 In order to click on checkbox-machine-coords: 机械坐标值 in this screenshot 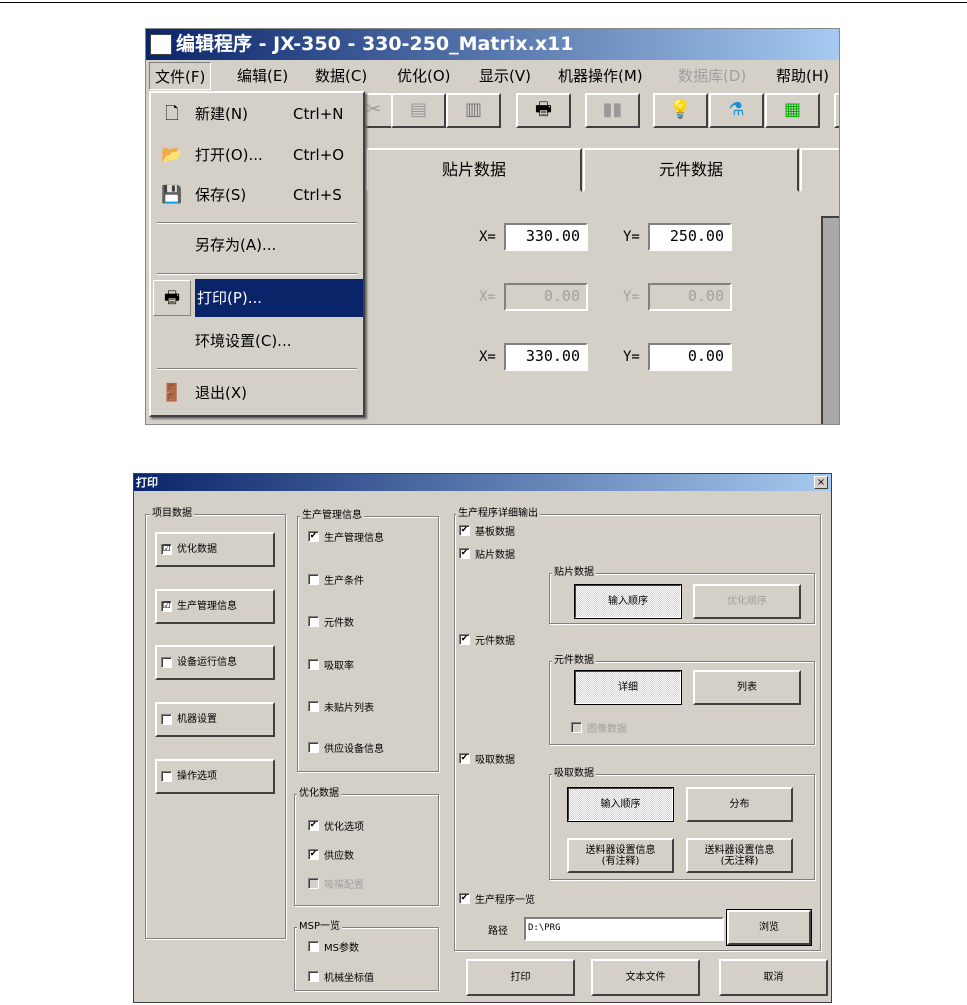, I will do `click(341, 977)`.